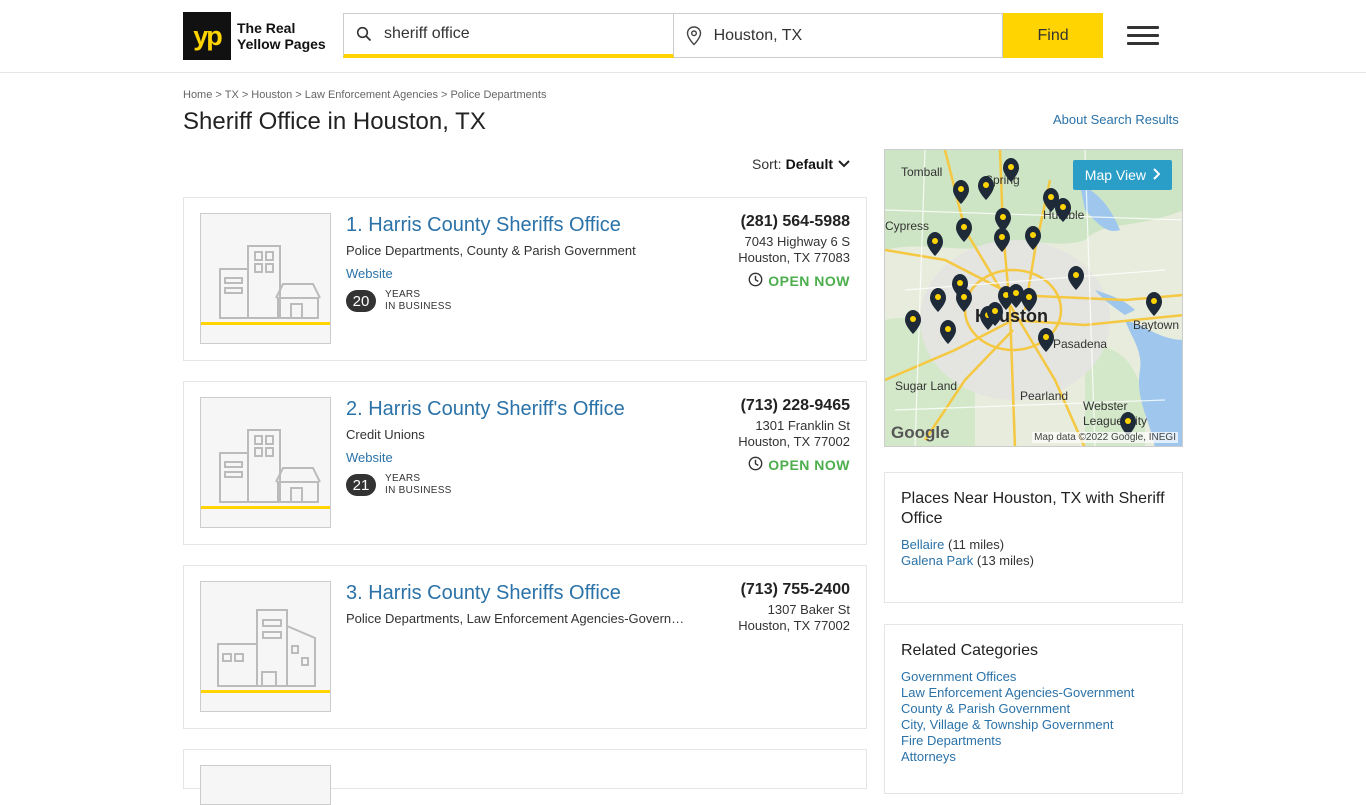  What do you see at coordinates (928, 756) in the screenshot?
I see `related-category-link: Attorneys` at bounding box center [928, 756].